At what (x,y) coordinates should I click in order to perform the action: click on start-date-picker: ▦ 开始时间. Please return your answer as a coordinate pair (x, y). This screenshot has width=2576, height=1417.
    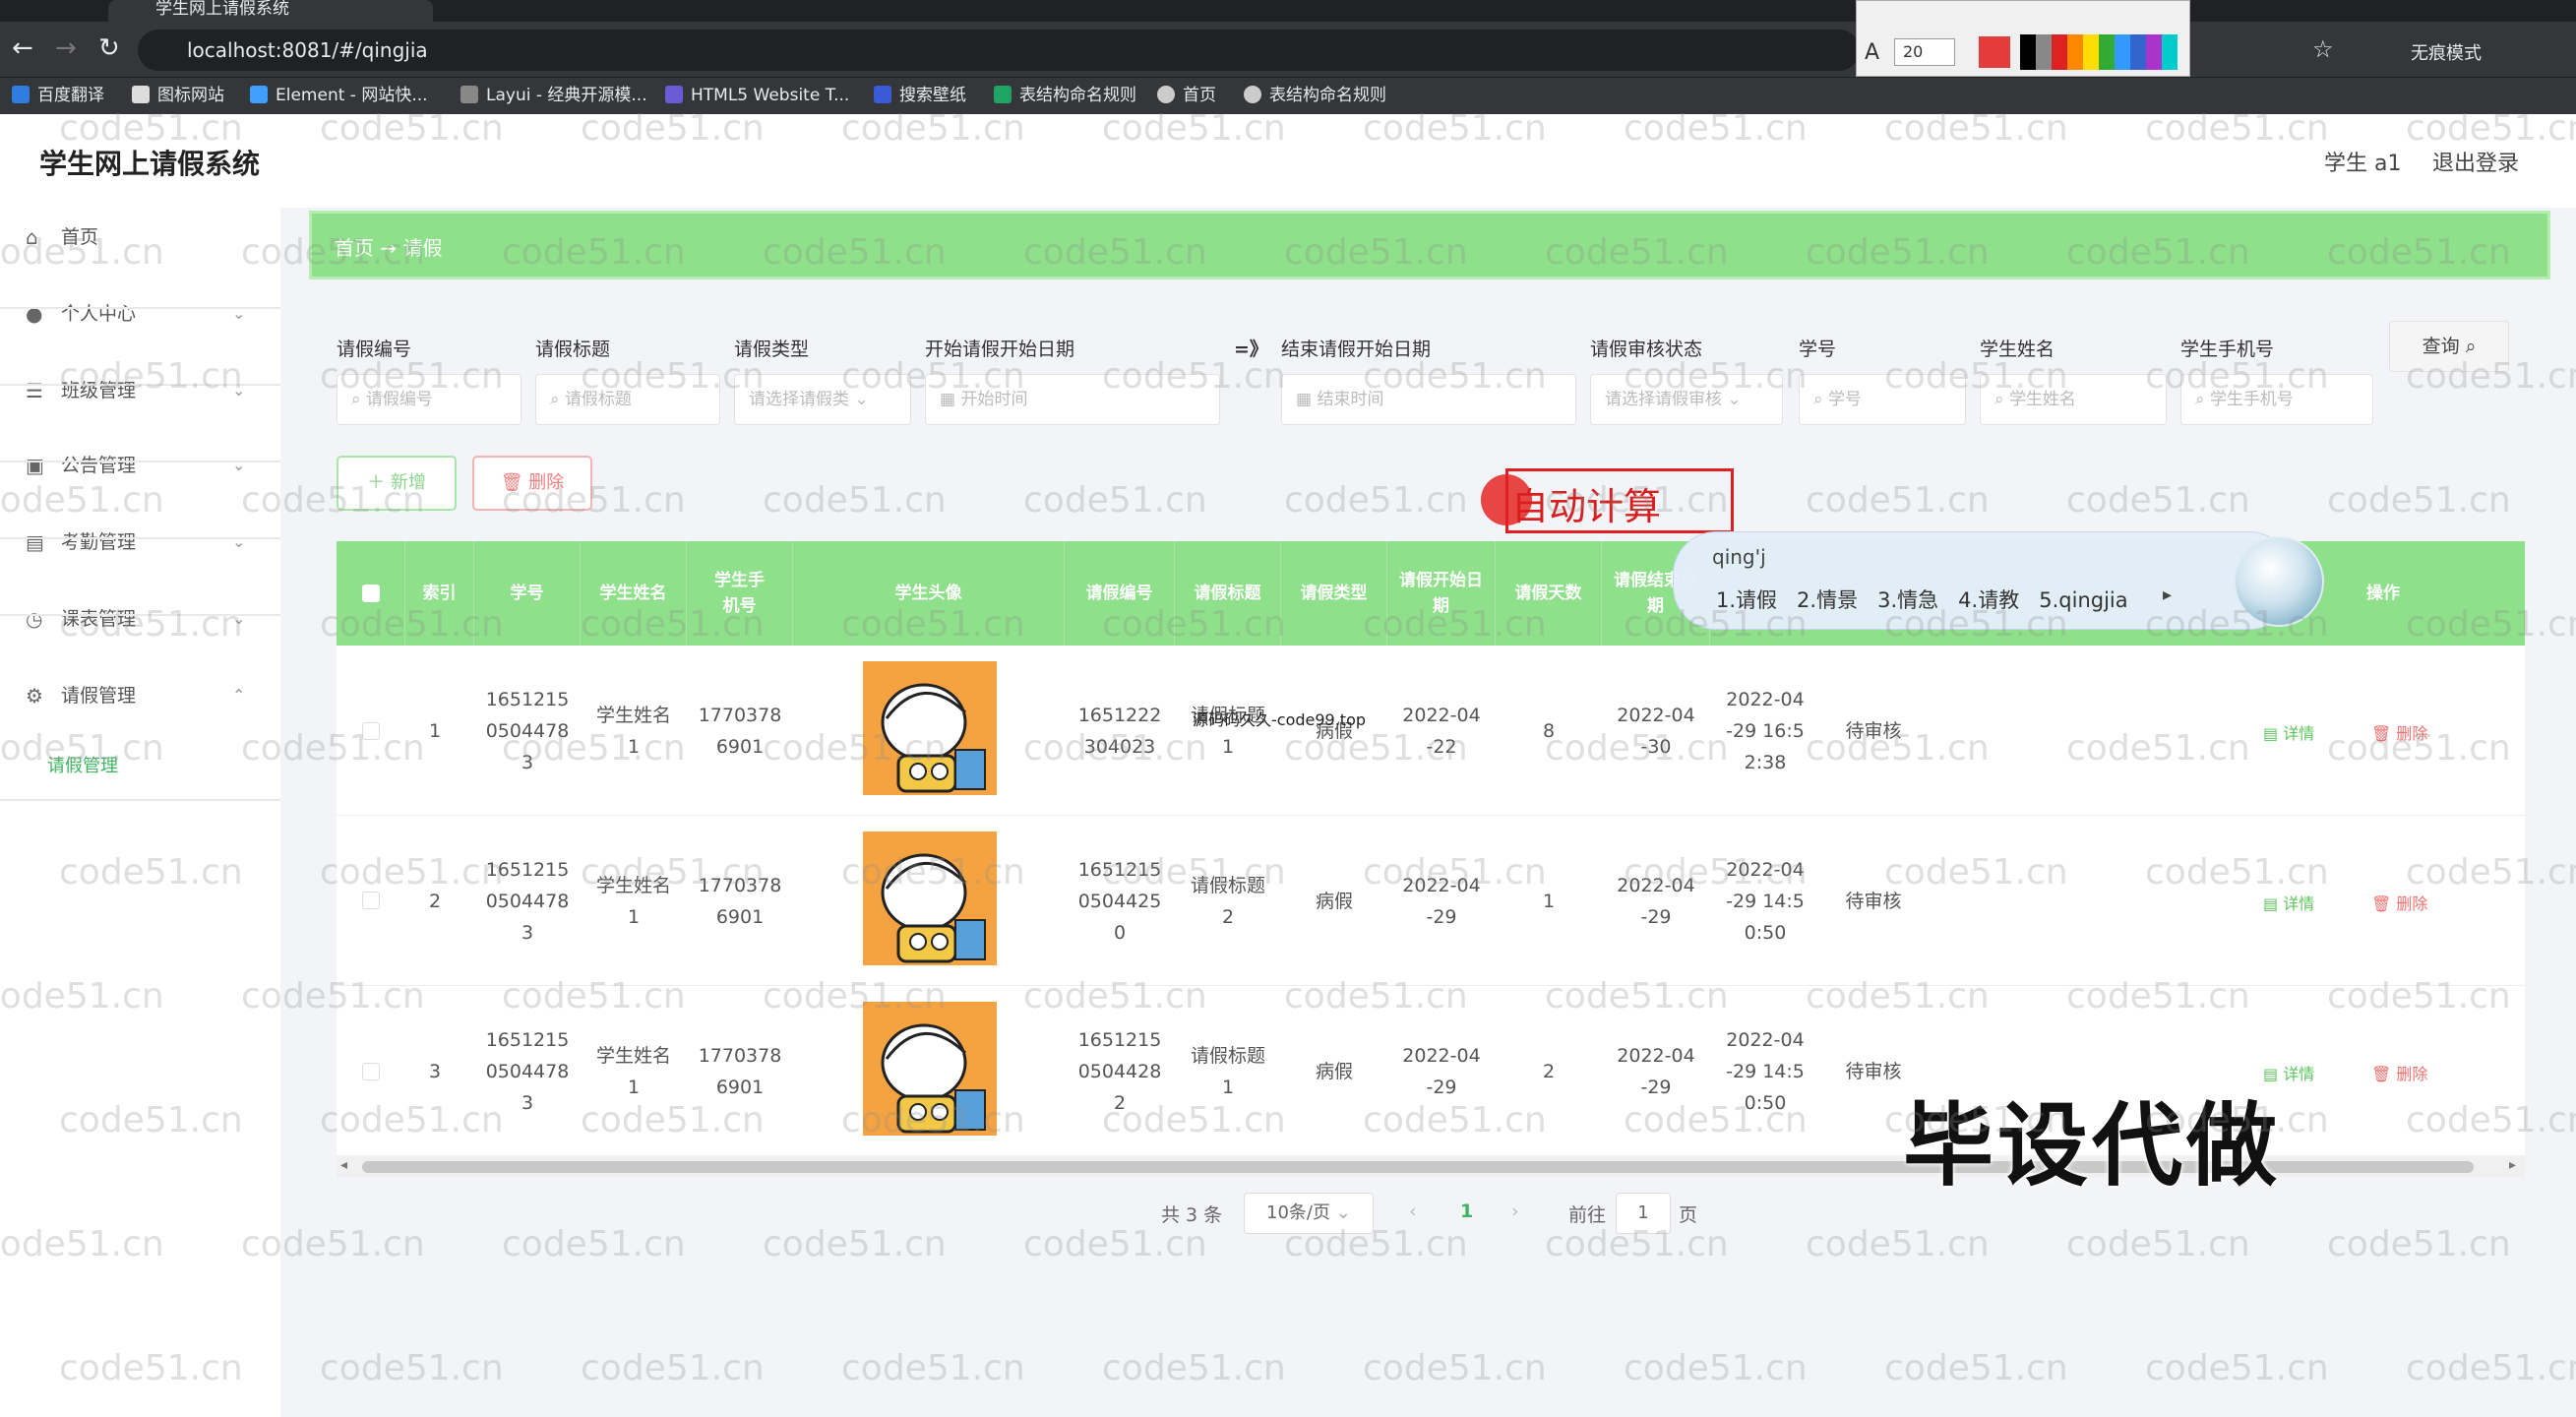
    Looking at the image, I should click on (1072, 399).